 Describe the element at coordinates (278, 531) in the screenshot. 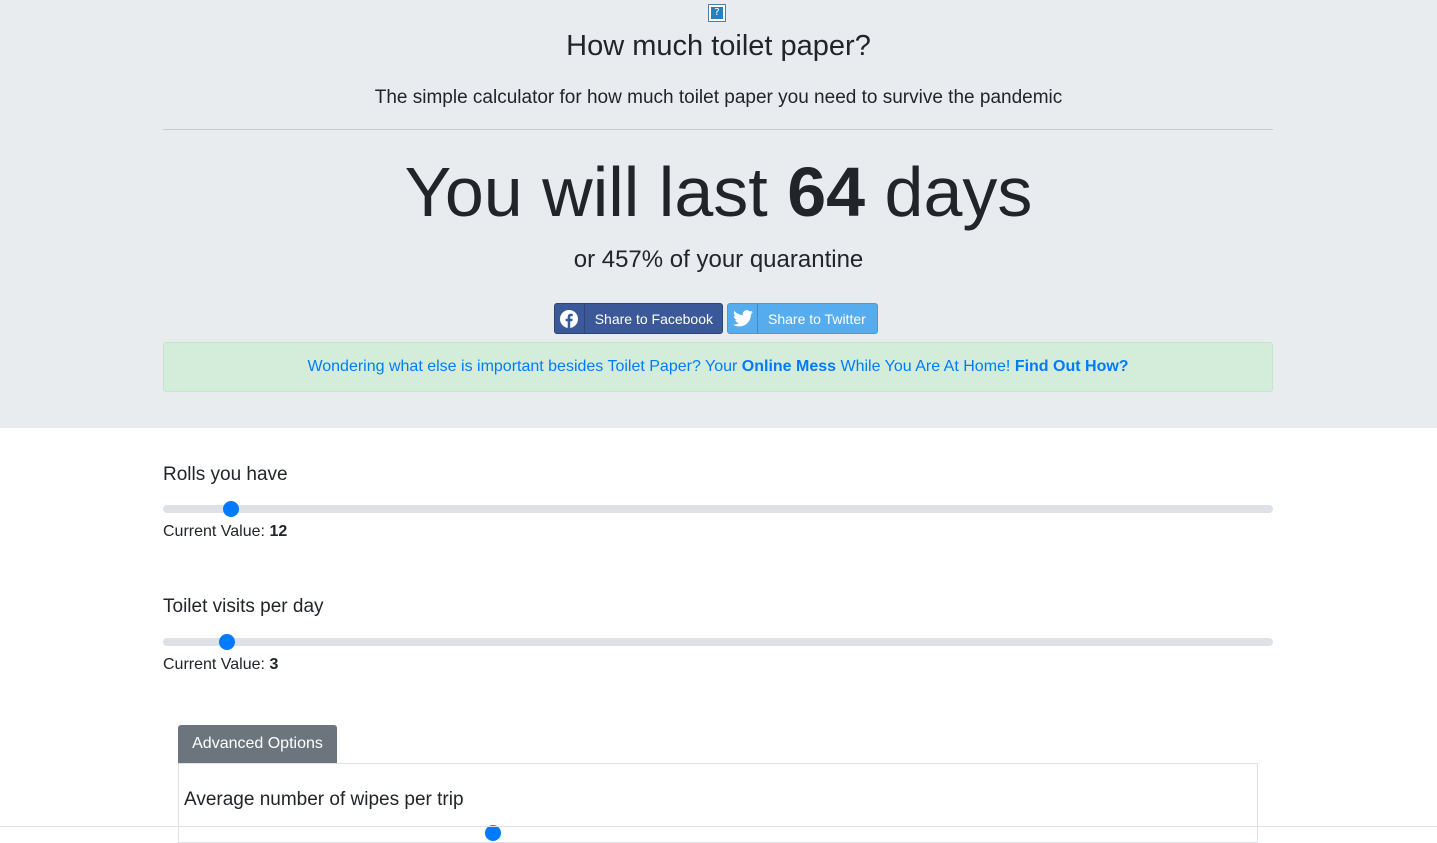

I see `rolls-value: 12` at that location.